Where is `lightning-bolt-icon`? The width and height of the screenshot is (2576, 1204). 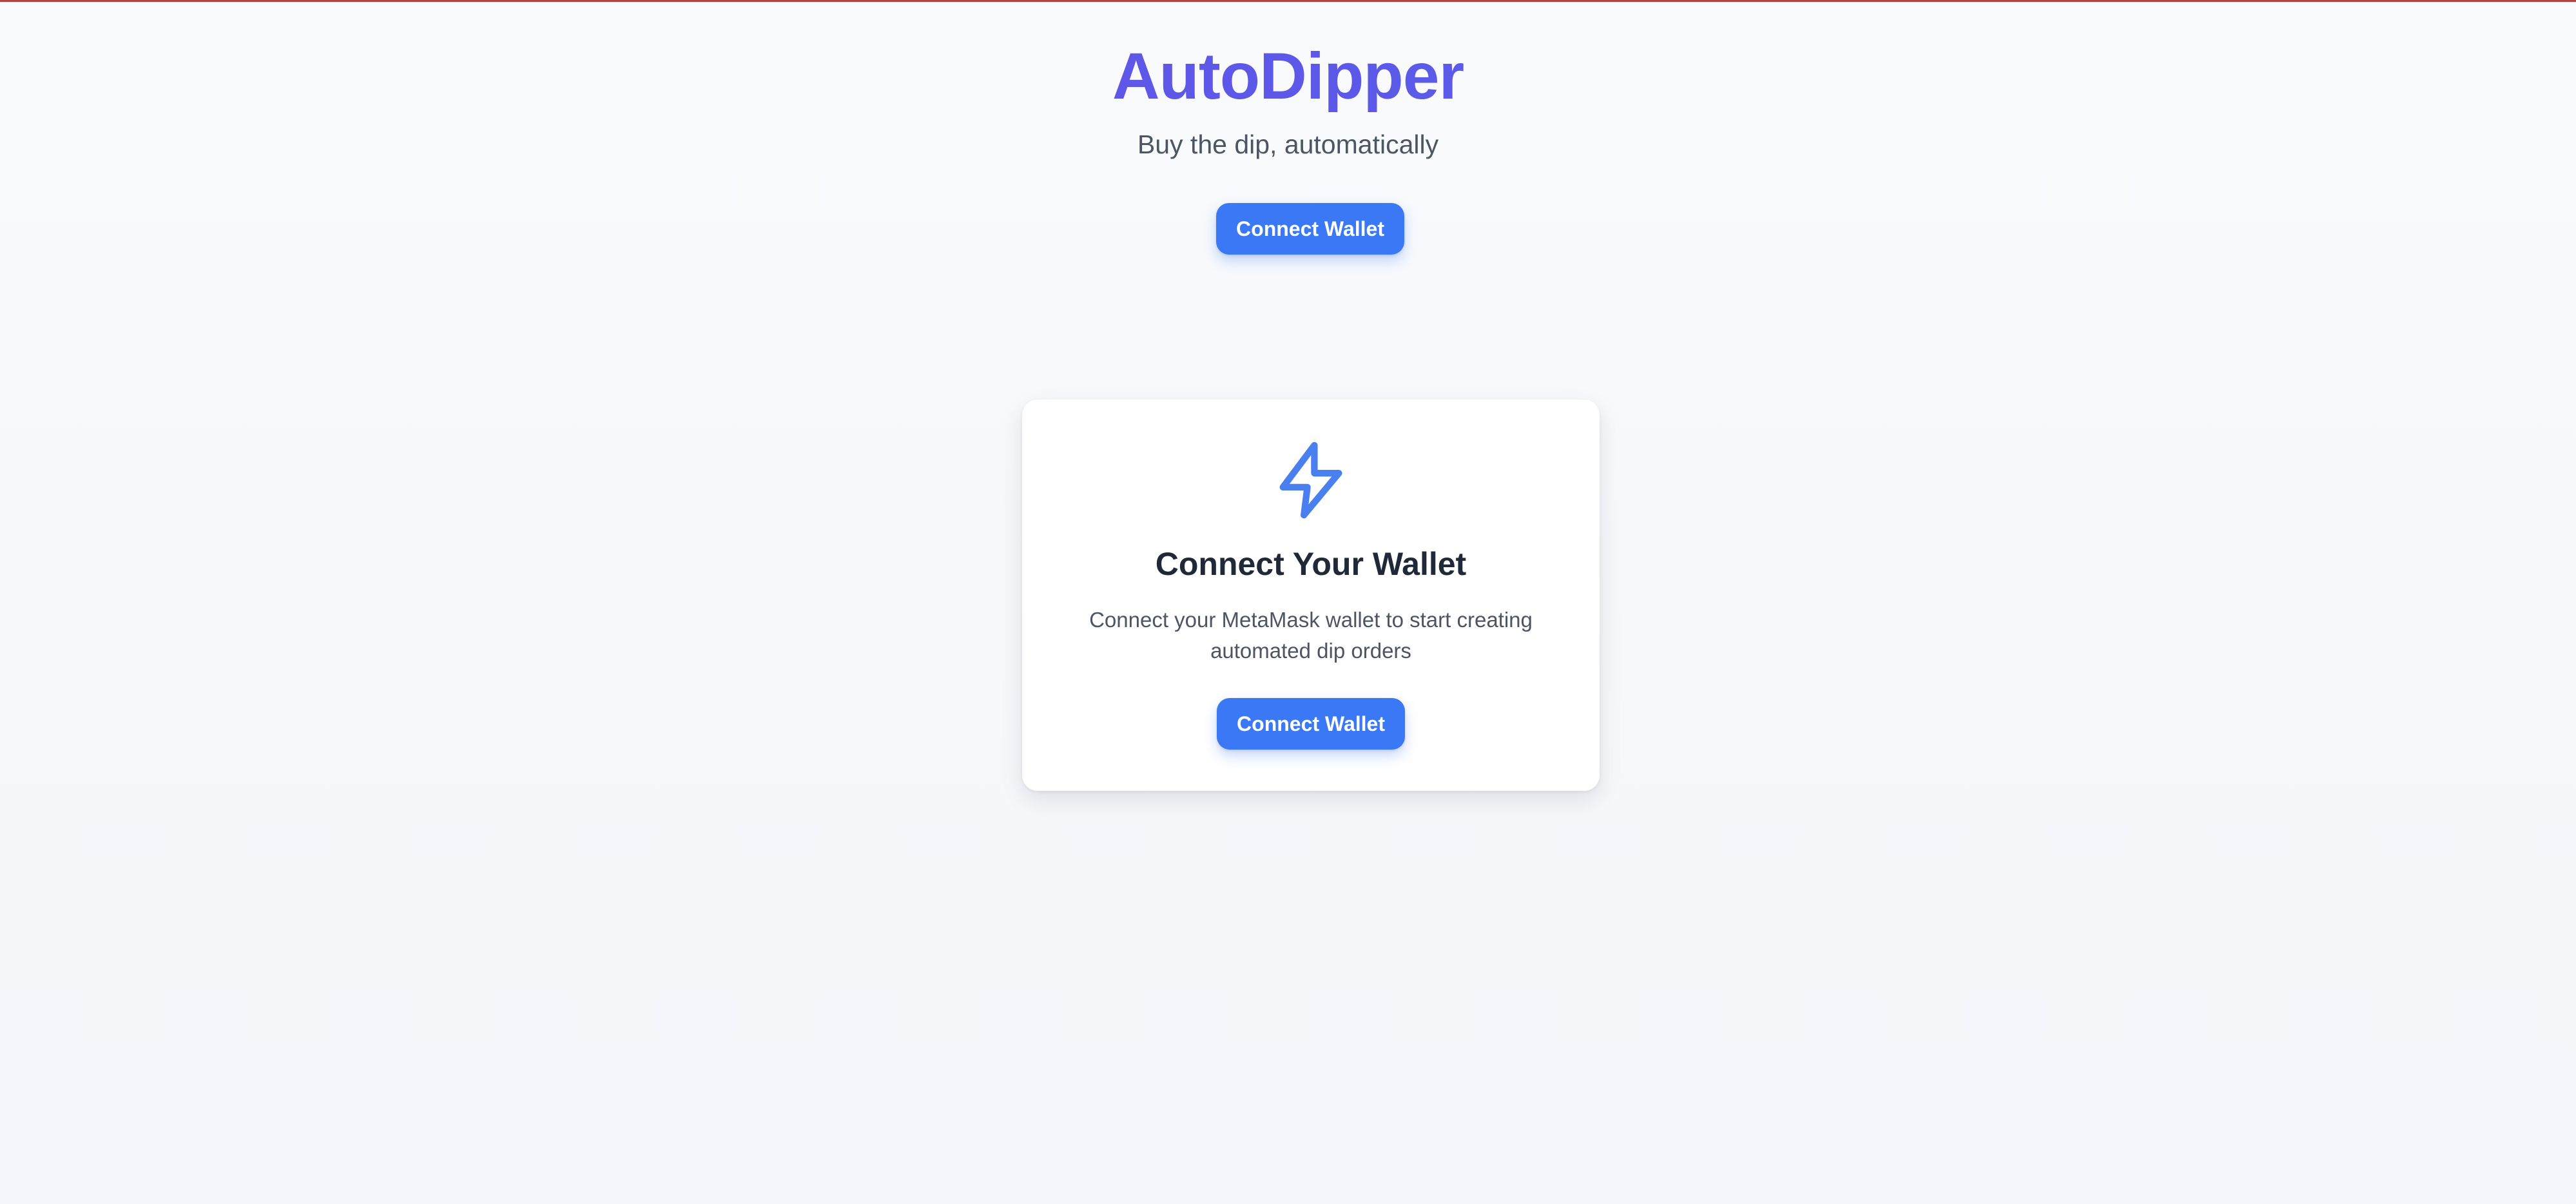
lightning-bolt-icon is located at coordinates (1310, 480).